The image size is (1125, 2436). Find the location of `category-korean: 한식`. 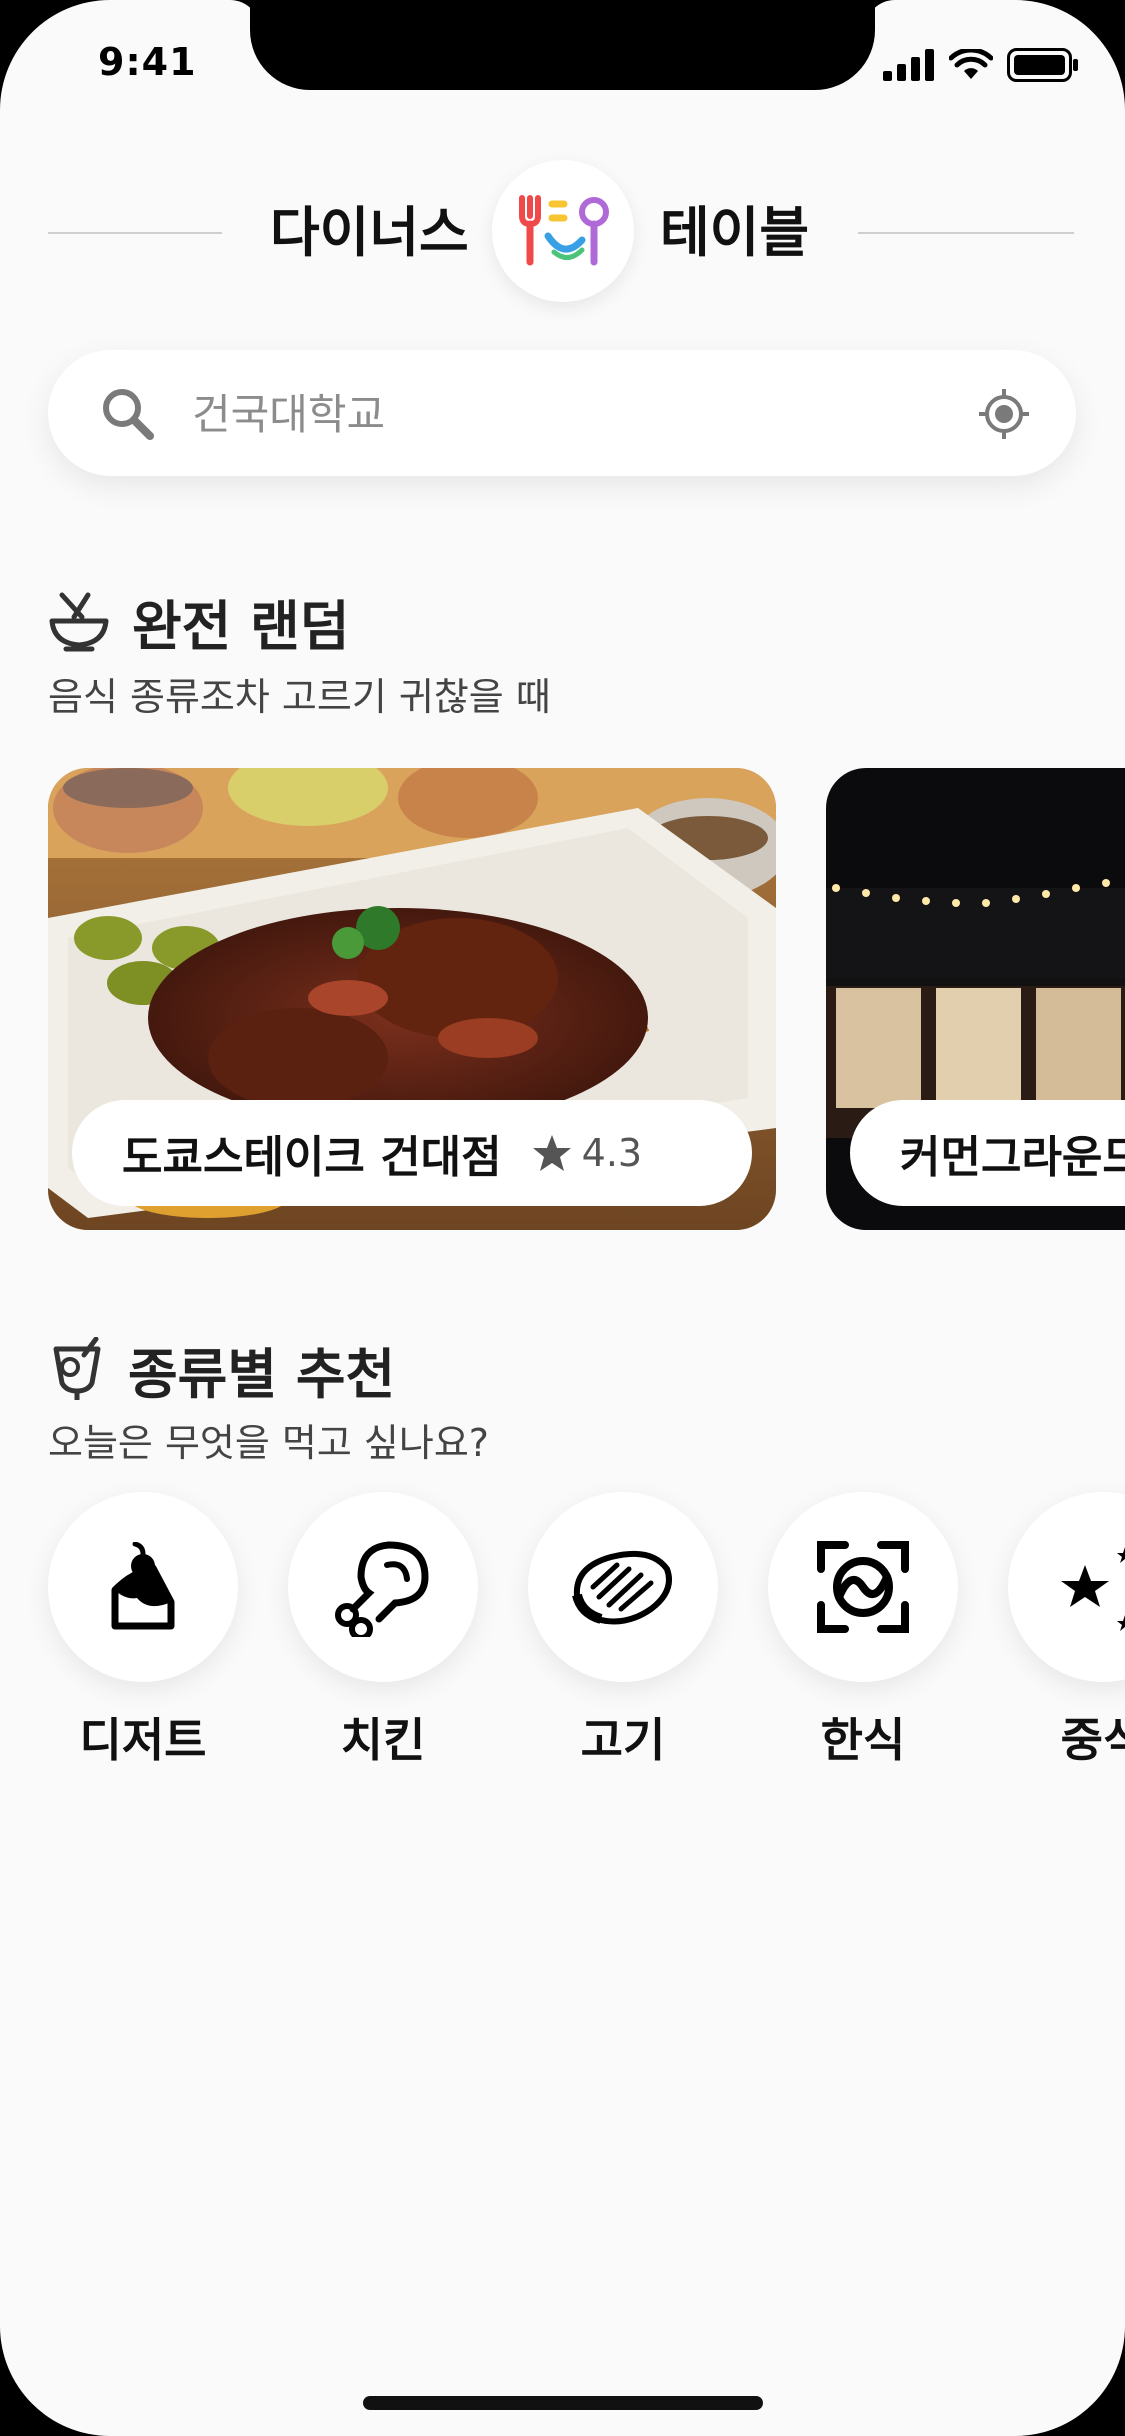

category-korean: 한식 is located at coordinates (863, 1631).